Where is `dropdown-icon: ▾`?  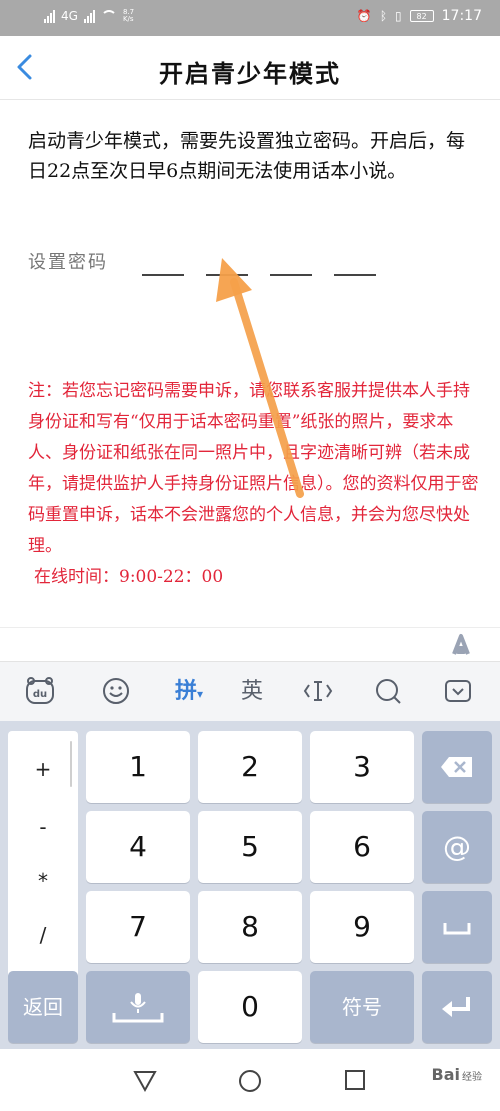 dropdown-icon: ▾ is located at coordinates (200, 694).